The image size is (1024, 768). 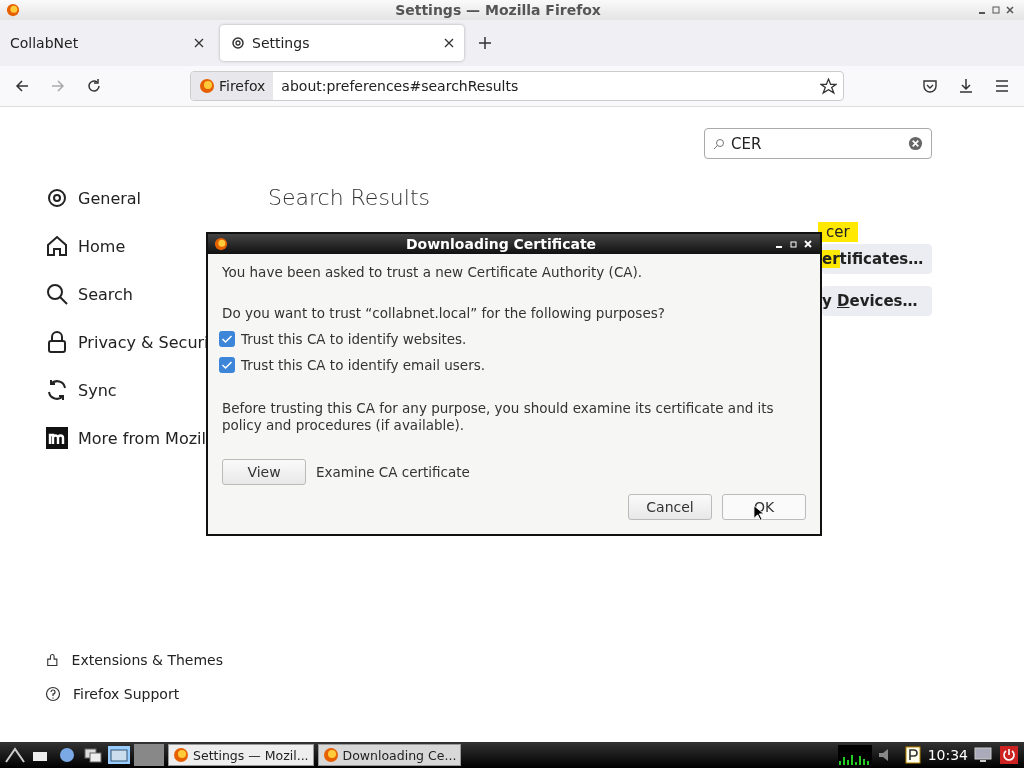 I want to click on dialog-question: Do you want to trust “collabnet.local” for the following purposes?, so click(x=444, y=313).